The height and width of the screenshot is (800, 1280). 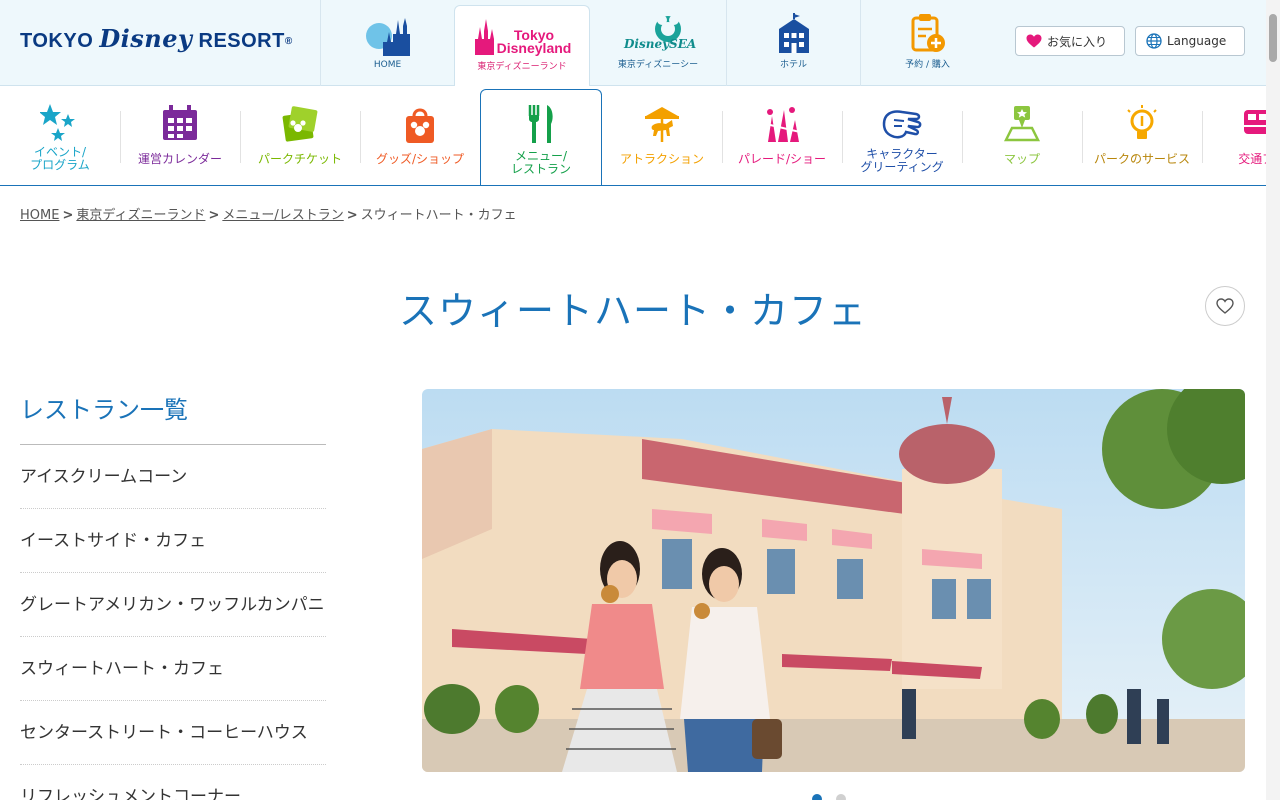 I want to click on language-label: Language, so click(x=1197, y=41).